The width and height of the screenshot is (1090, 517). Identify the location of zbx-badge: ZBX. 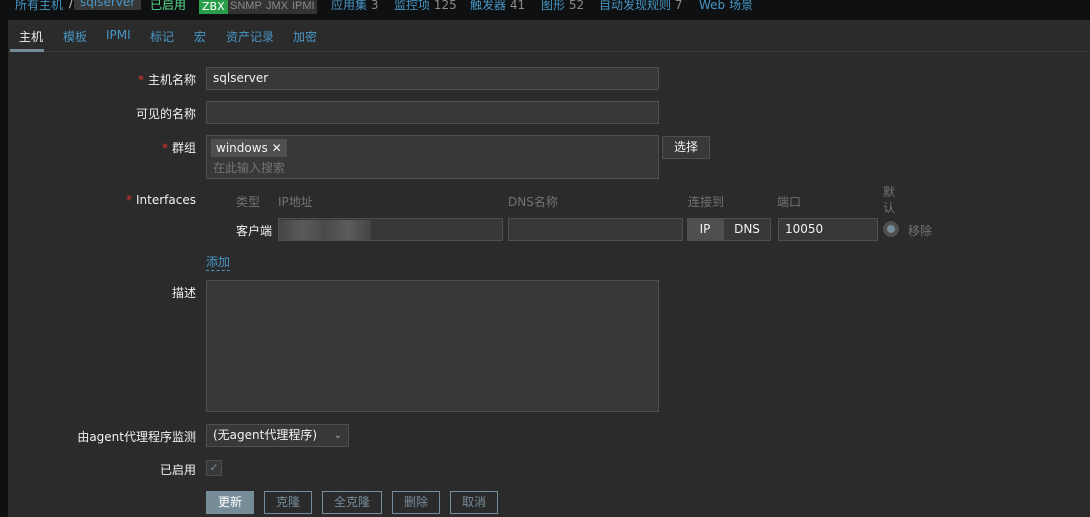
(213, 7).